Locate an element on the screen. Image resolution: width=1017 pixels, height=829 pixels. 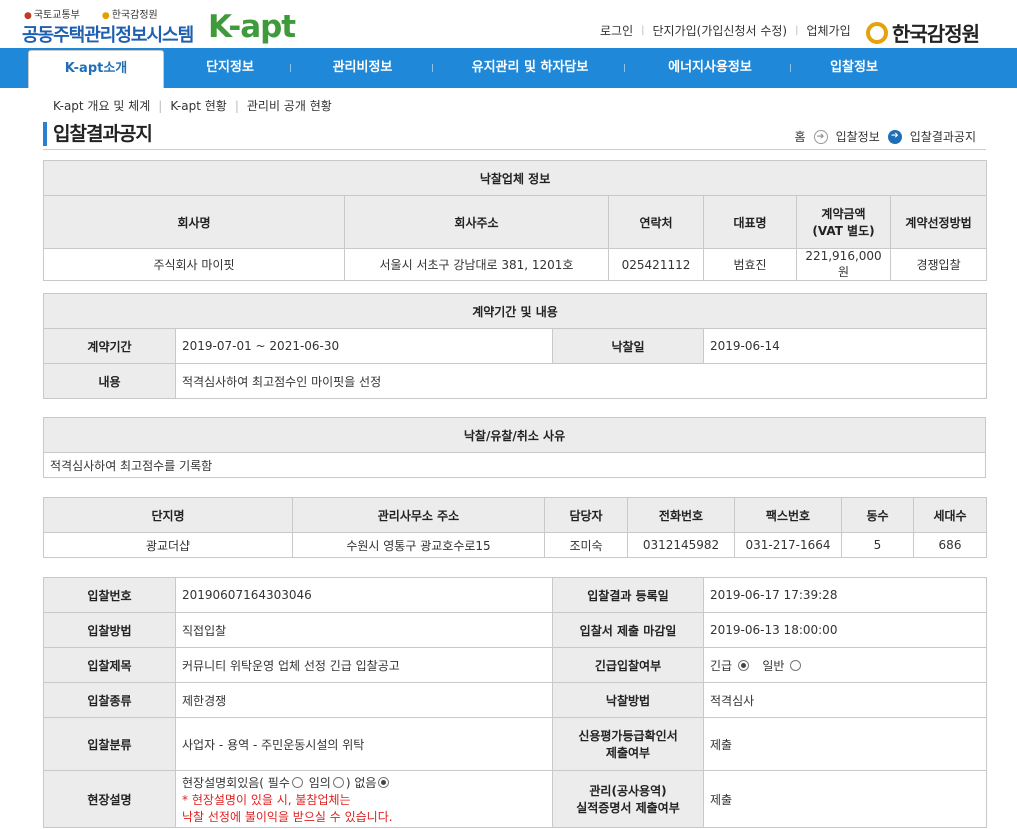
subnav-fee-disclosure: 관리비 공개 현황 is located at coordinates (289, 105).